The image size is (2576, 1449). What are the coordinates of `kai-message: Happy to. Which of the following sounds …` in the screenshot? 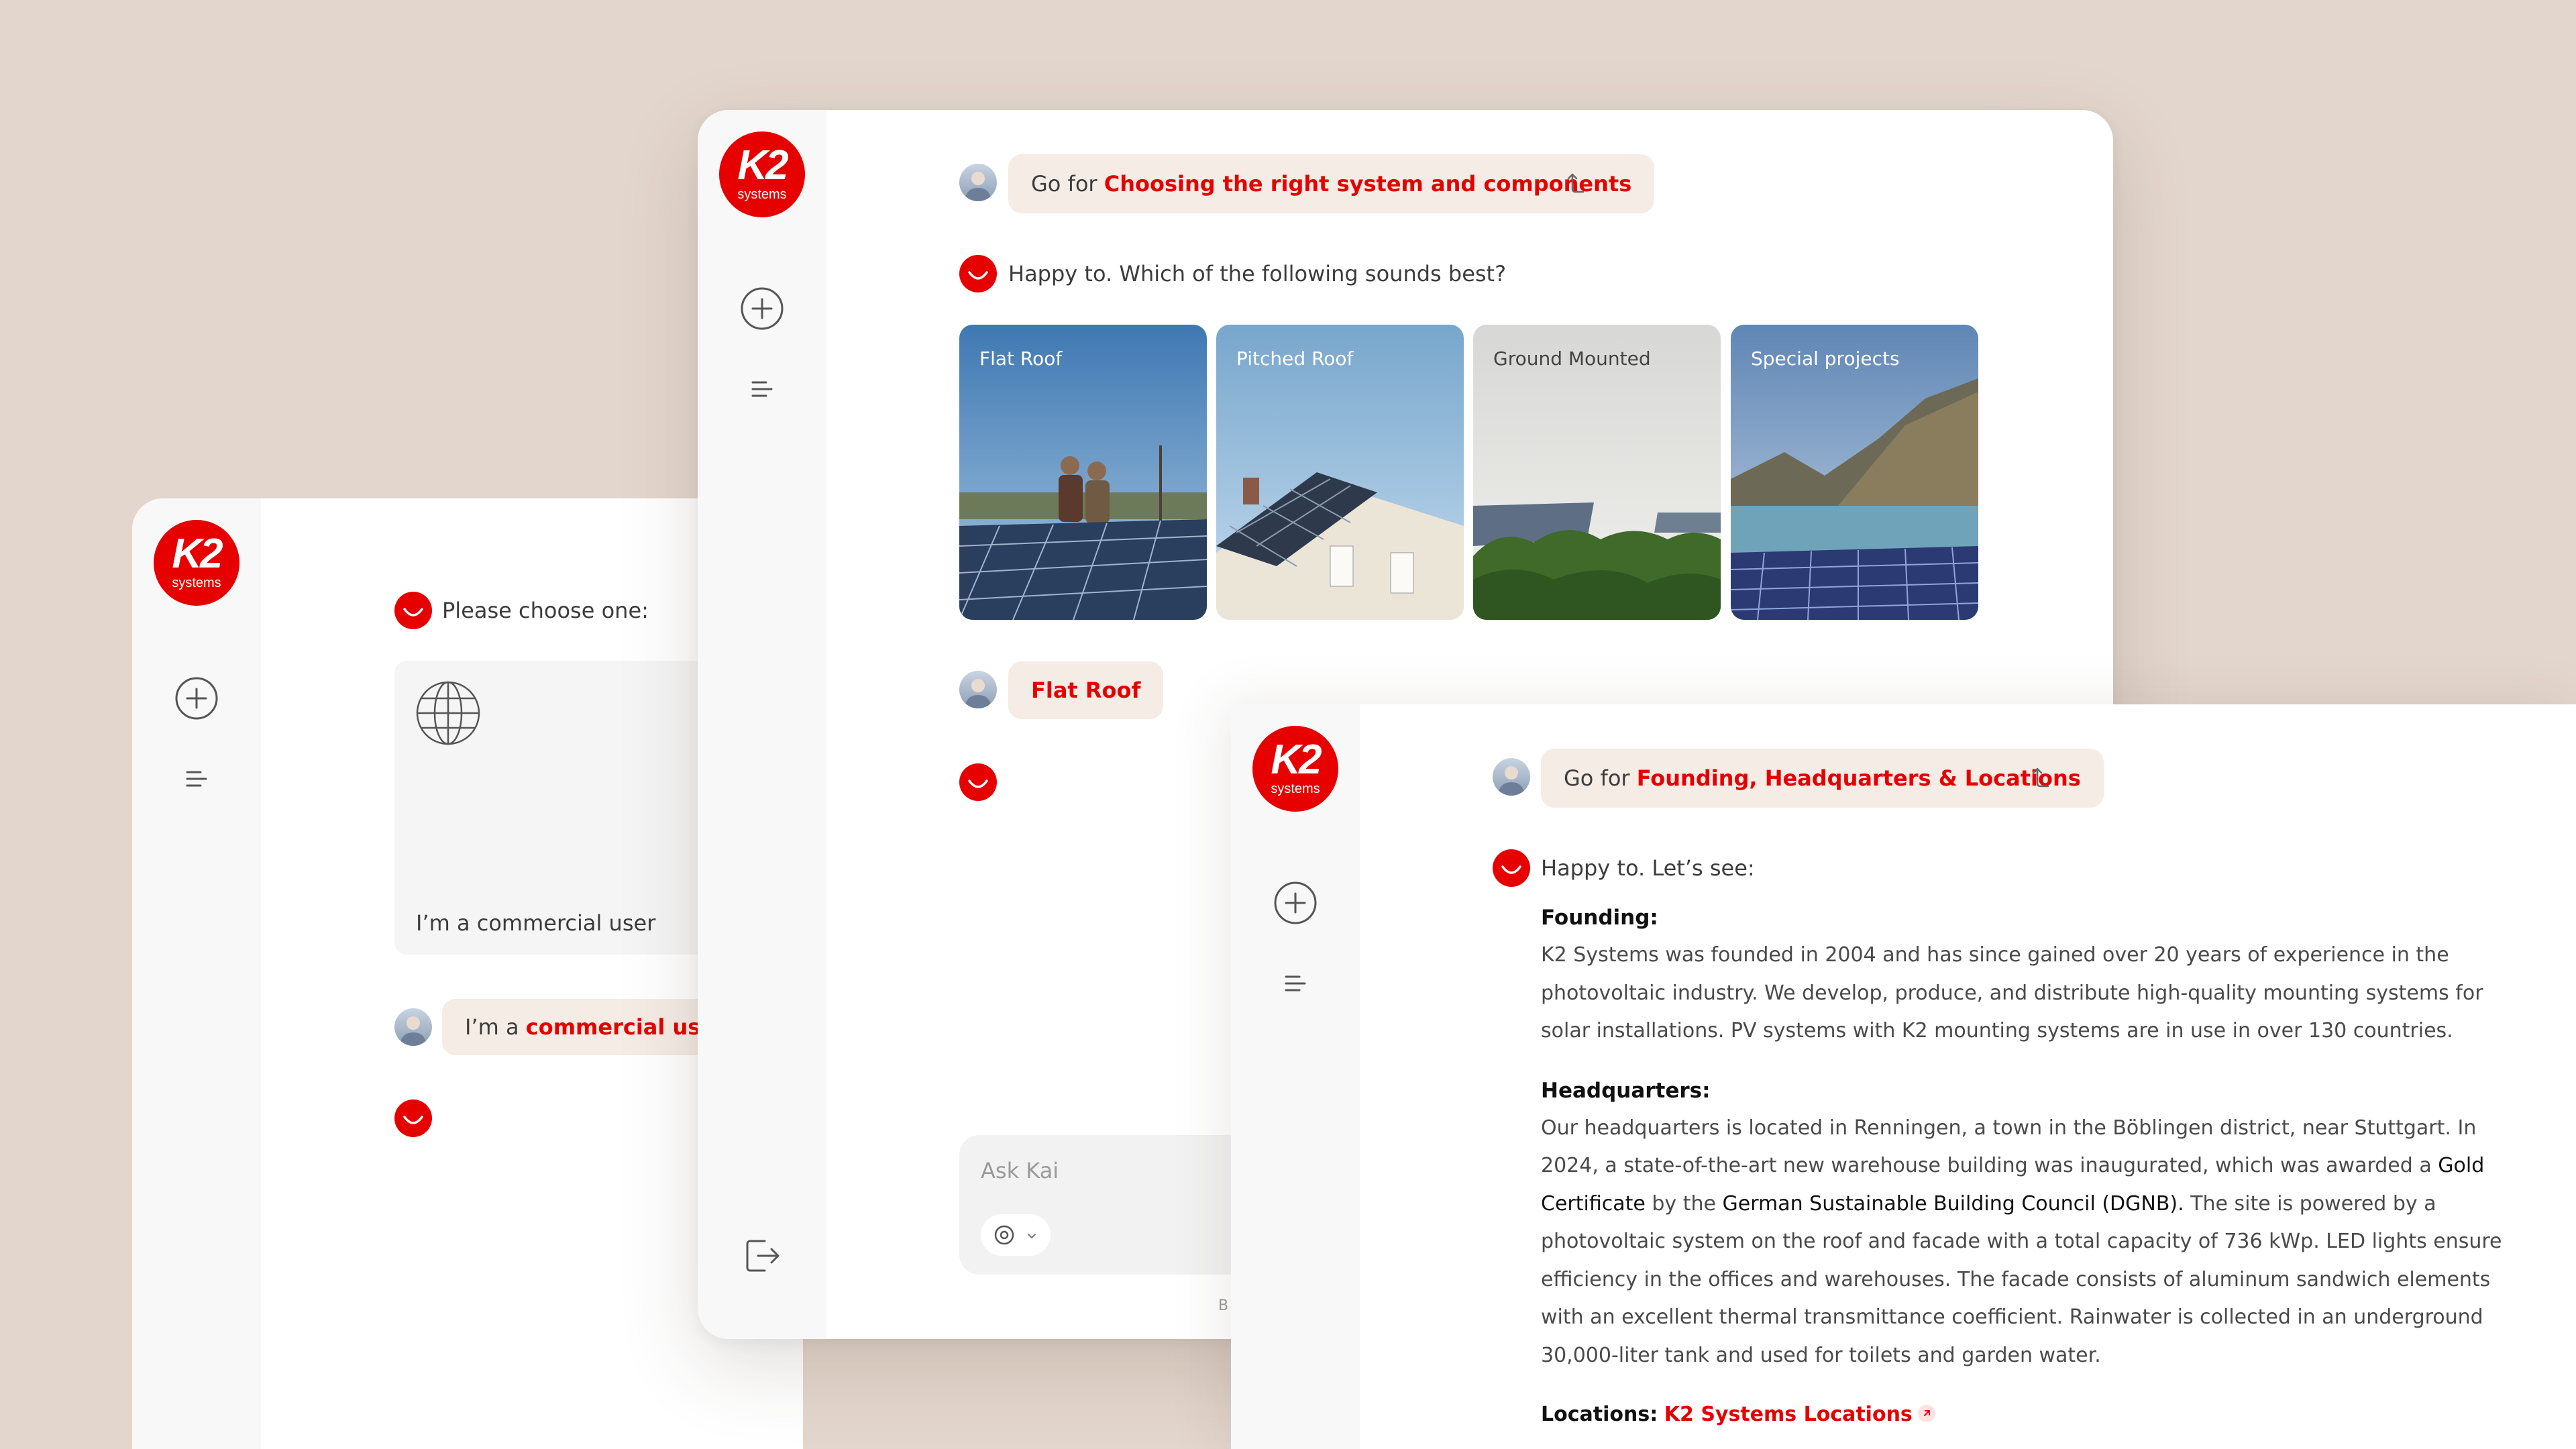 It's located at (1257, 273).